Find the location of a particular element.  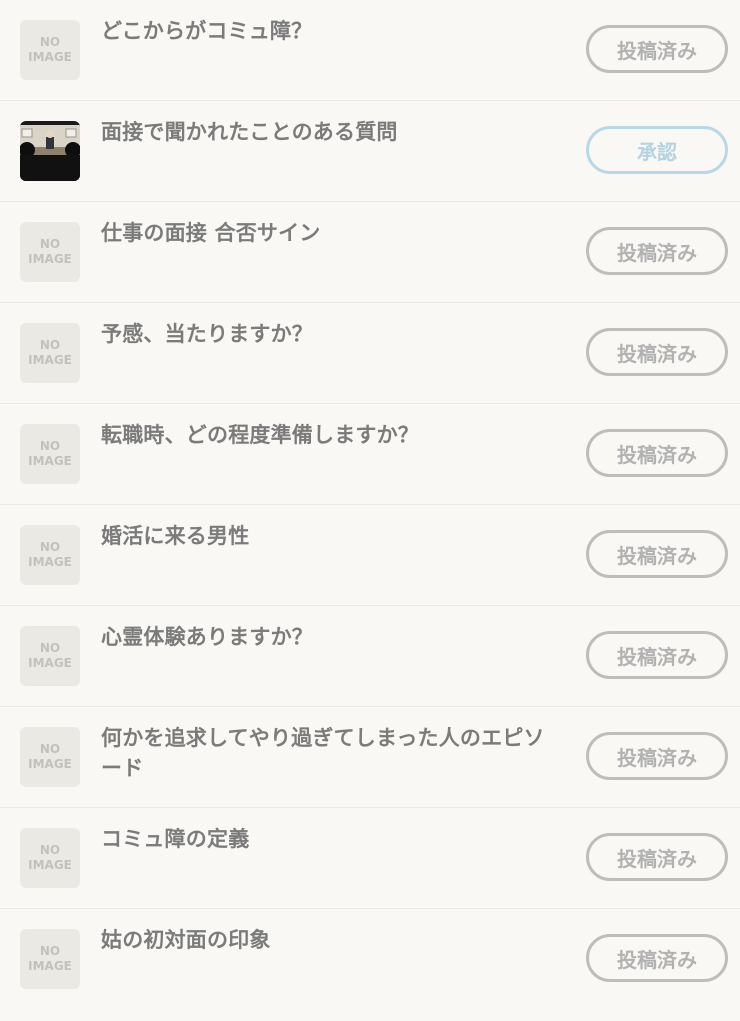

interview-photo-thumbnail is located at coordinates (50, 151).